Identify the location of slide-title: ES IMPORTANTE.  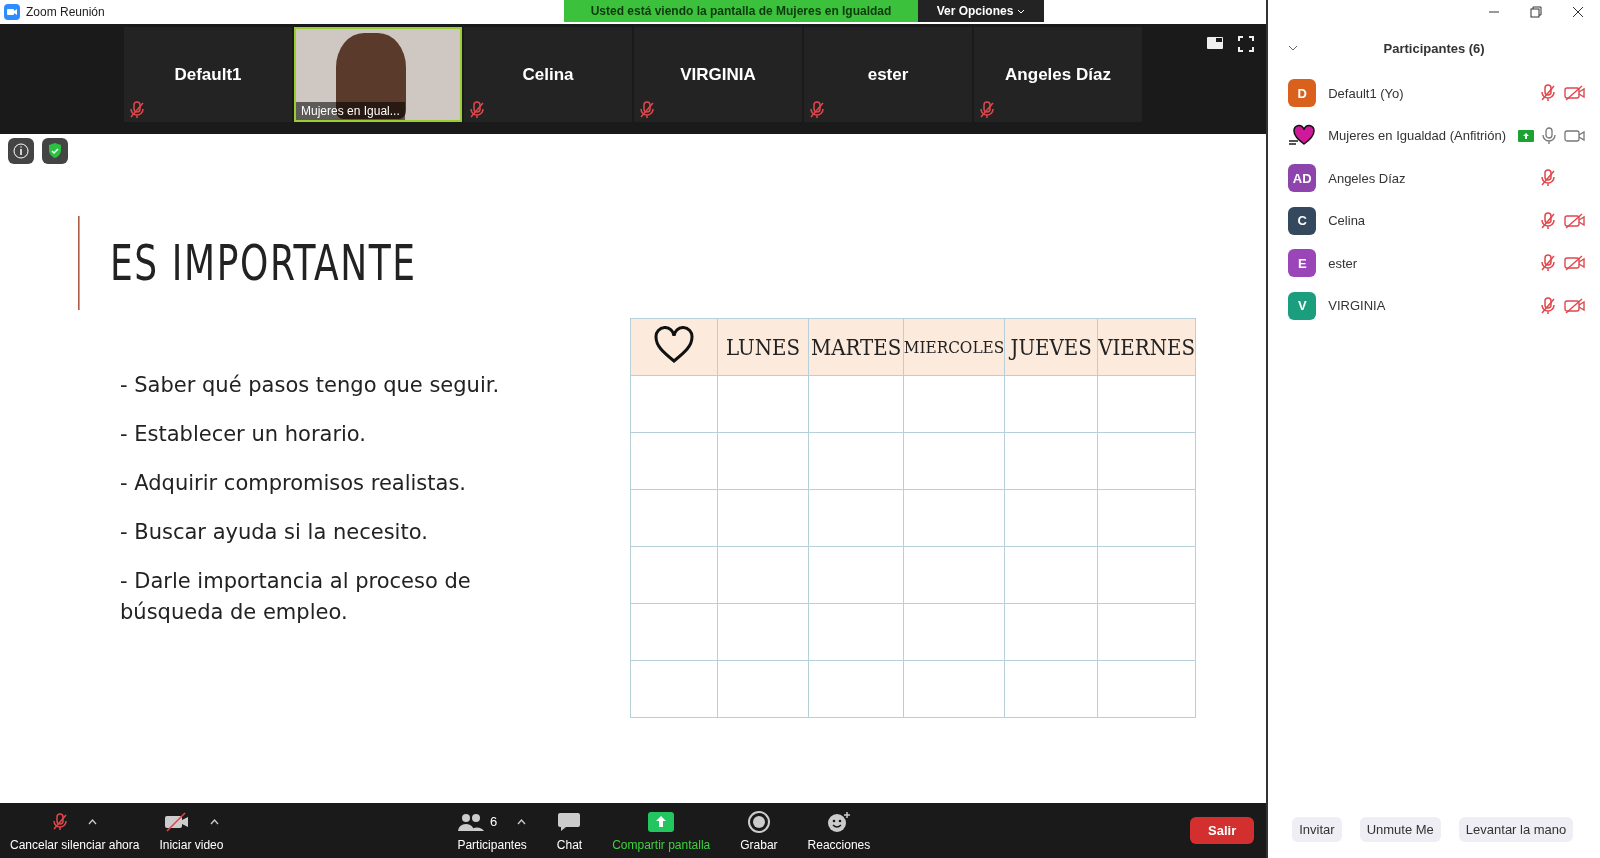
(553, 263).